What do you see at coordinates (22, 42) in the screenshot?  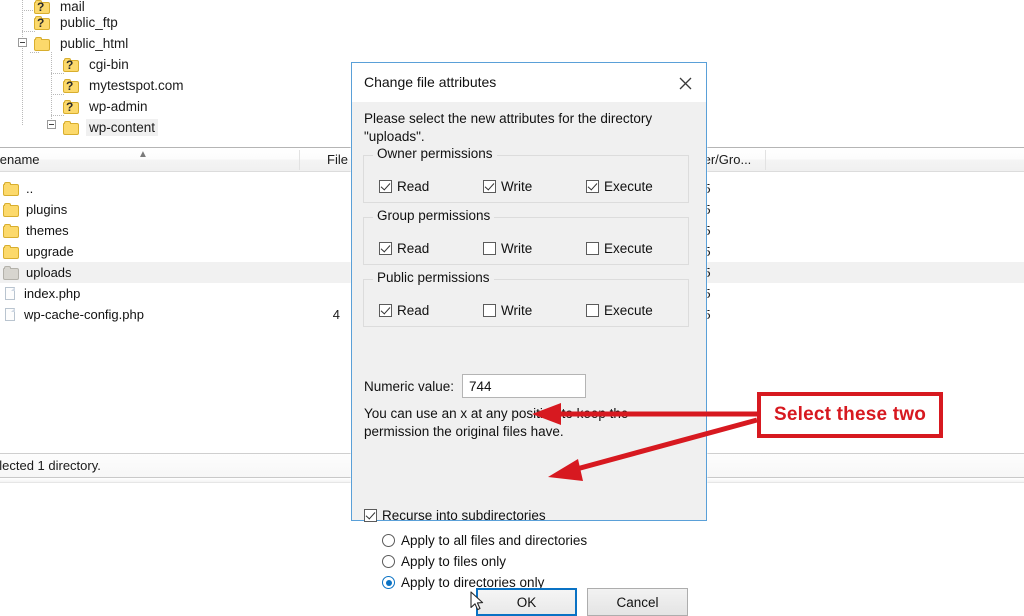 I see `tree-expander-public-html` at bounding box center [22, 42].